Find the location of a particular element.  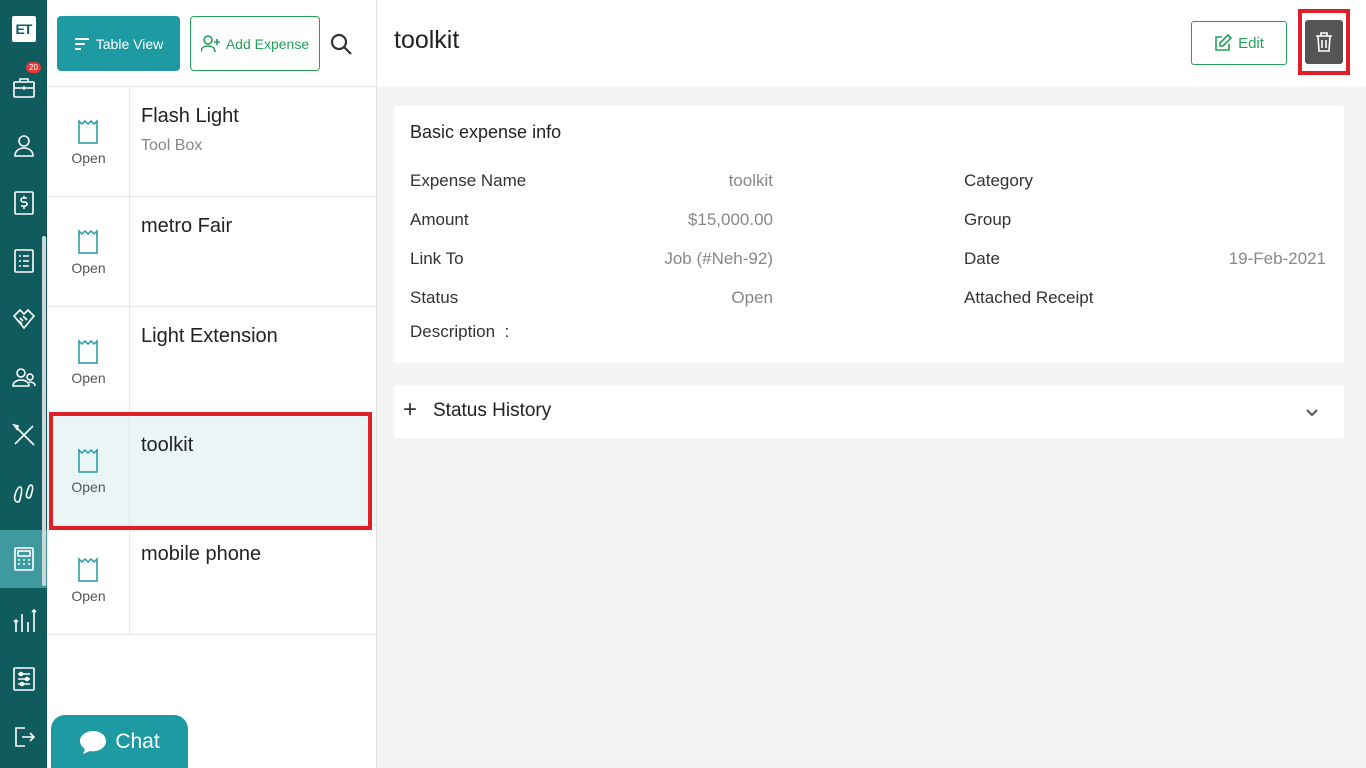

sidebar-item-jobs: 20 is located at coordinates (23, 87).